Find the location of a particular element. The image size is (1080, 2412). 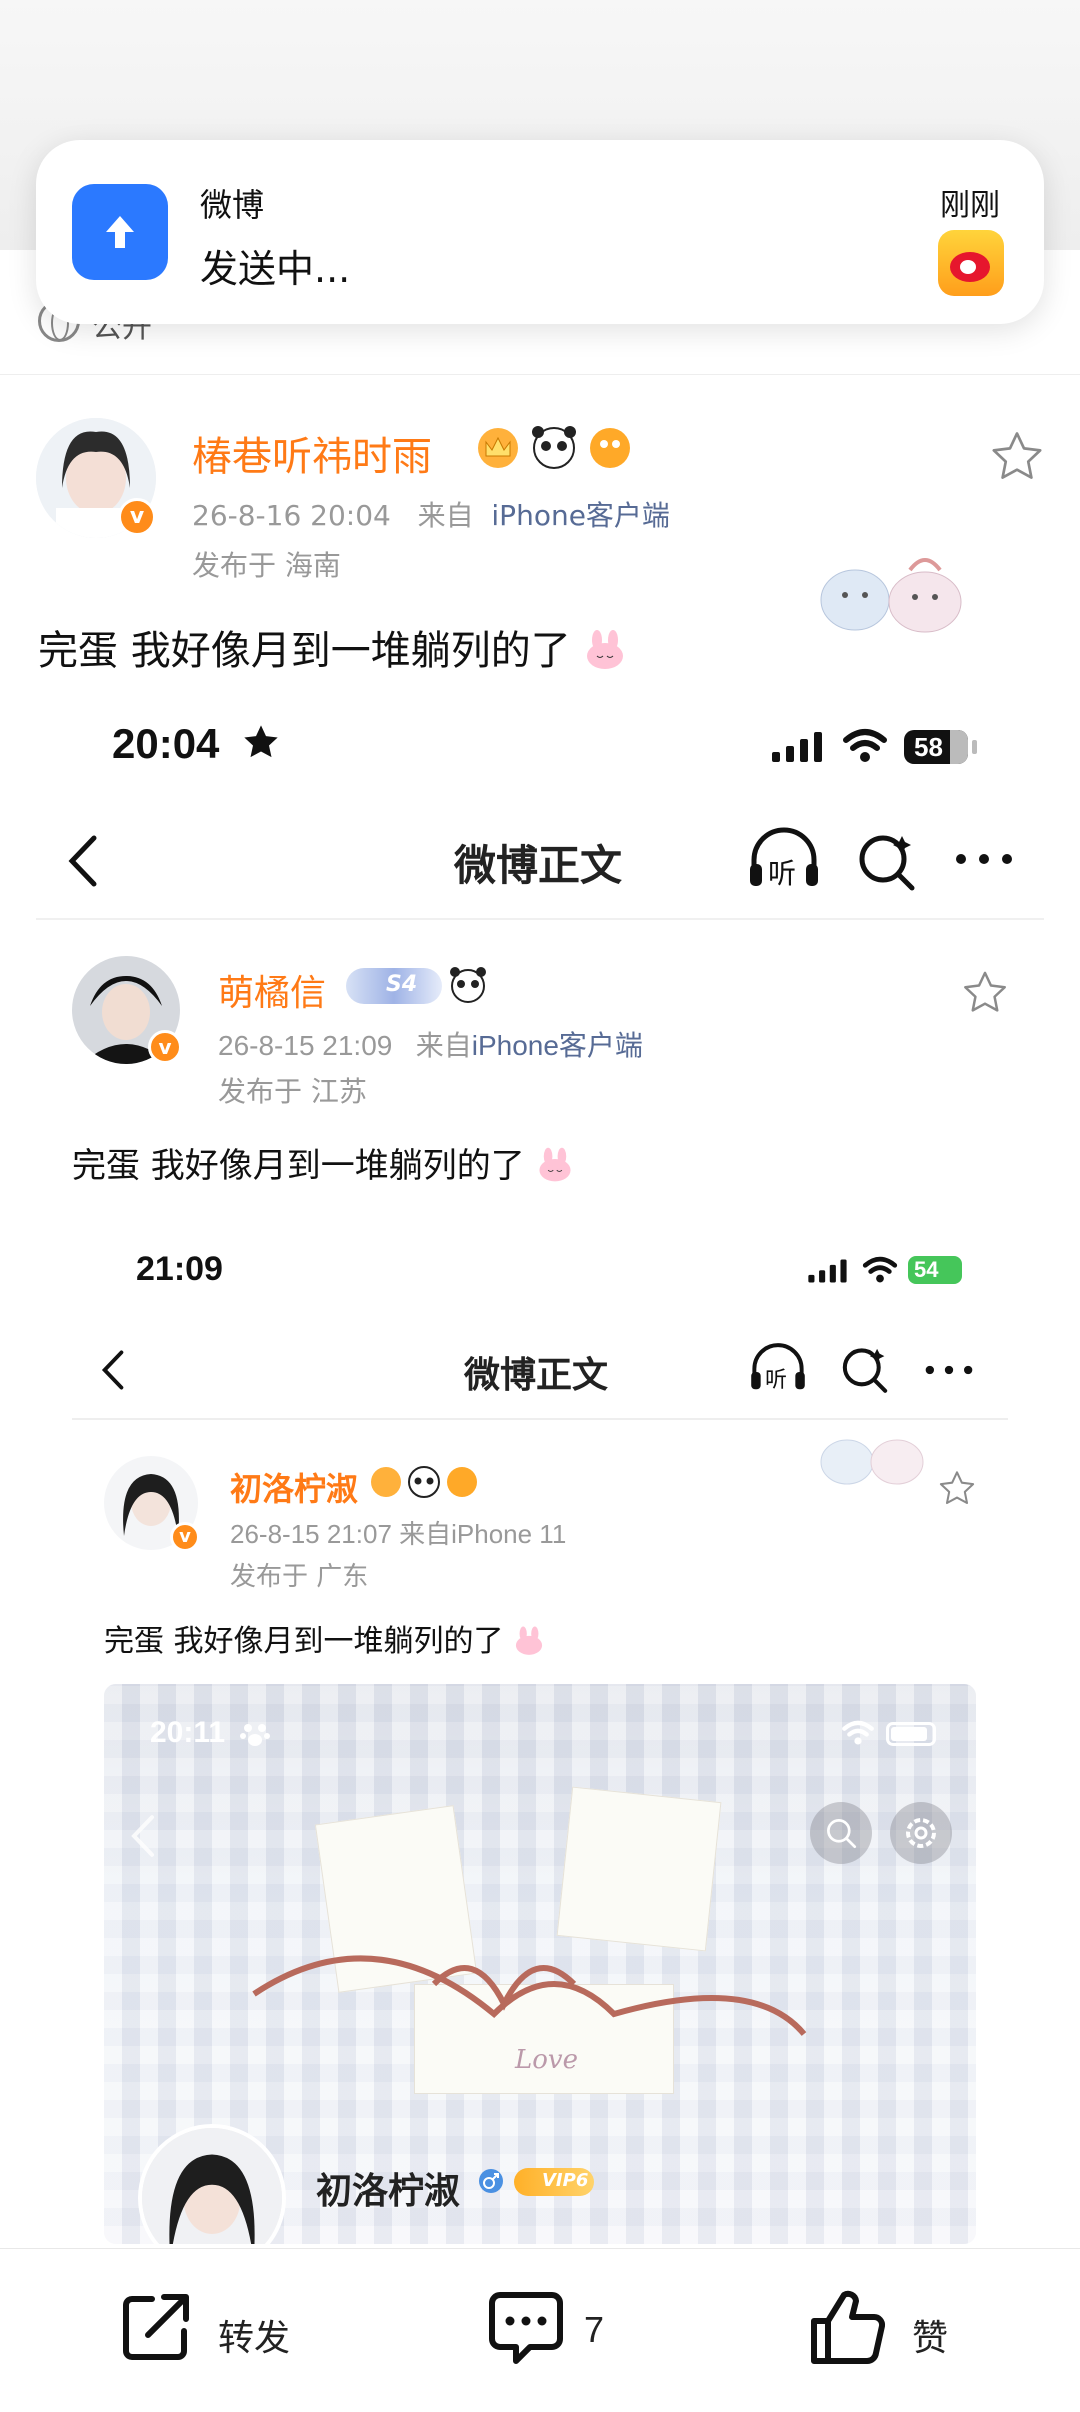

screenshot1-verified-badge: v is located at coordinates (165, 1047).